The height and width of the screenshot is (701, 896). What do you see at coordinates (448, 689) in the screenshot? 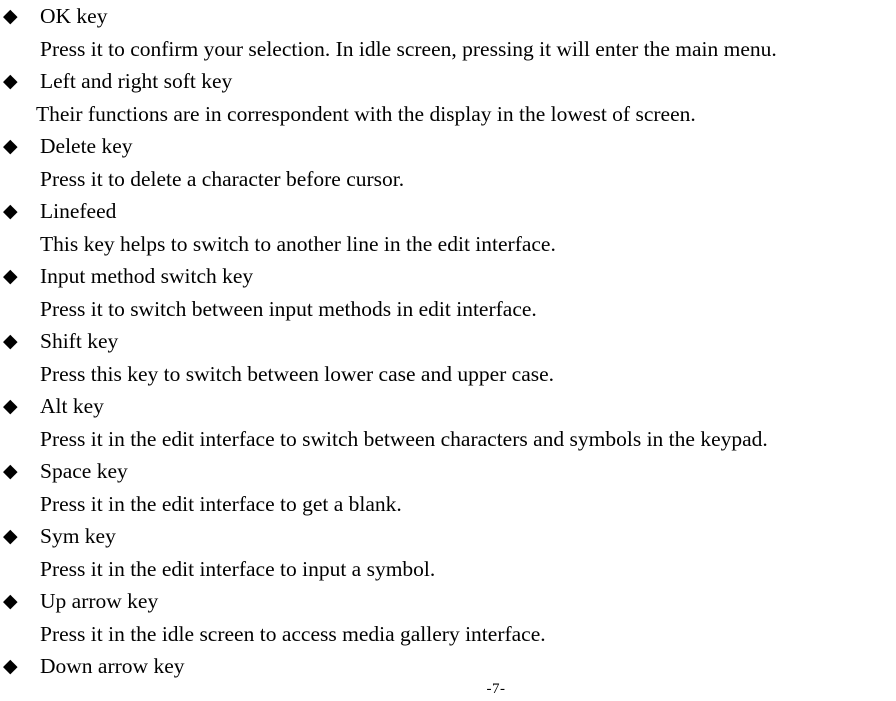
I see `page-footer: -7-` at bounding box center [448, 689].